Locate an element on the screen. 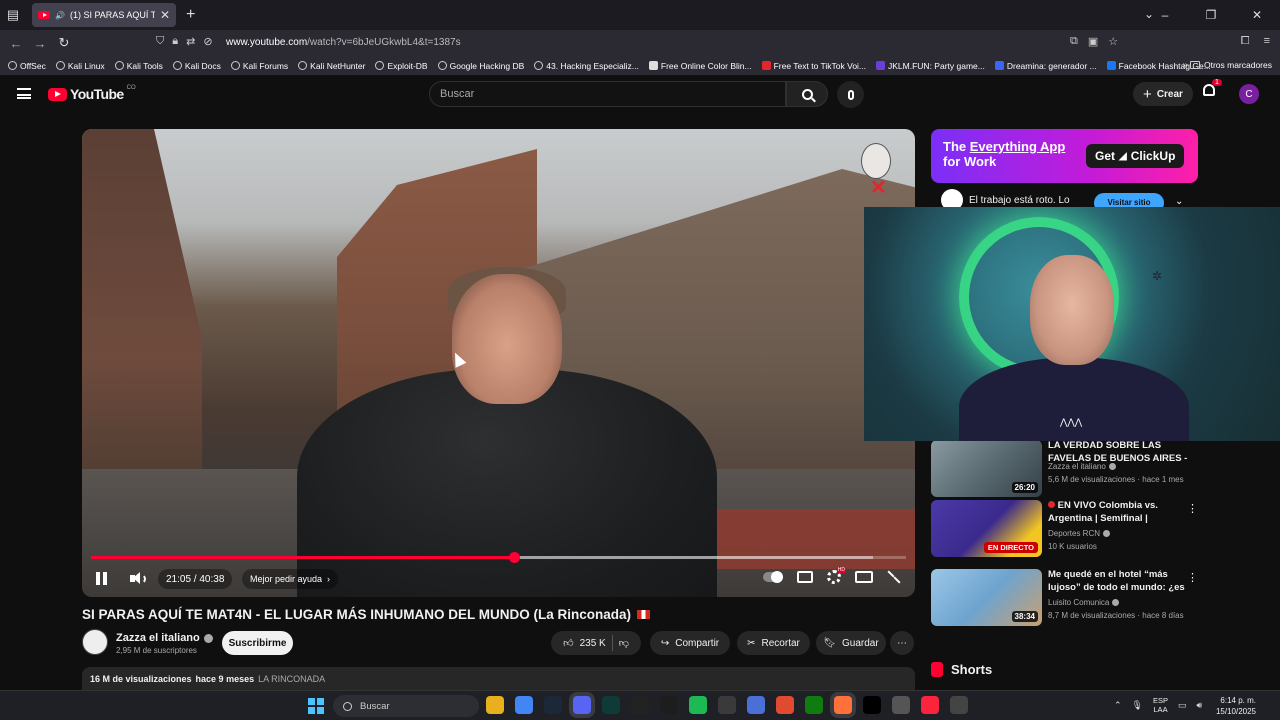  theater-mode-icon is located at coordinates (864, 577).